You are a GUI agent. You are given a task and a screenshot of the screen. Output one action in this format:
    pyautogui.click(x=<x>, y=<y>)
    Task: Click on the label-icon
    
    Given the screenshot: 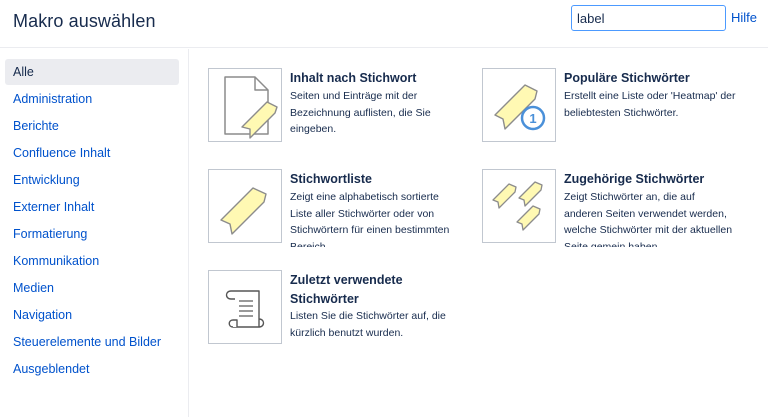 What is the action you would take?
    pyautogui.click(x=243, y=211)
    